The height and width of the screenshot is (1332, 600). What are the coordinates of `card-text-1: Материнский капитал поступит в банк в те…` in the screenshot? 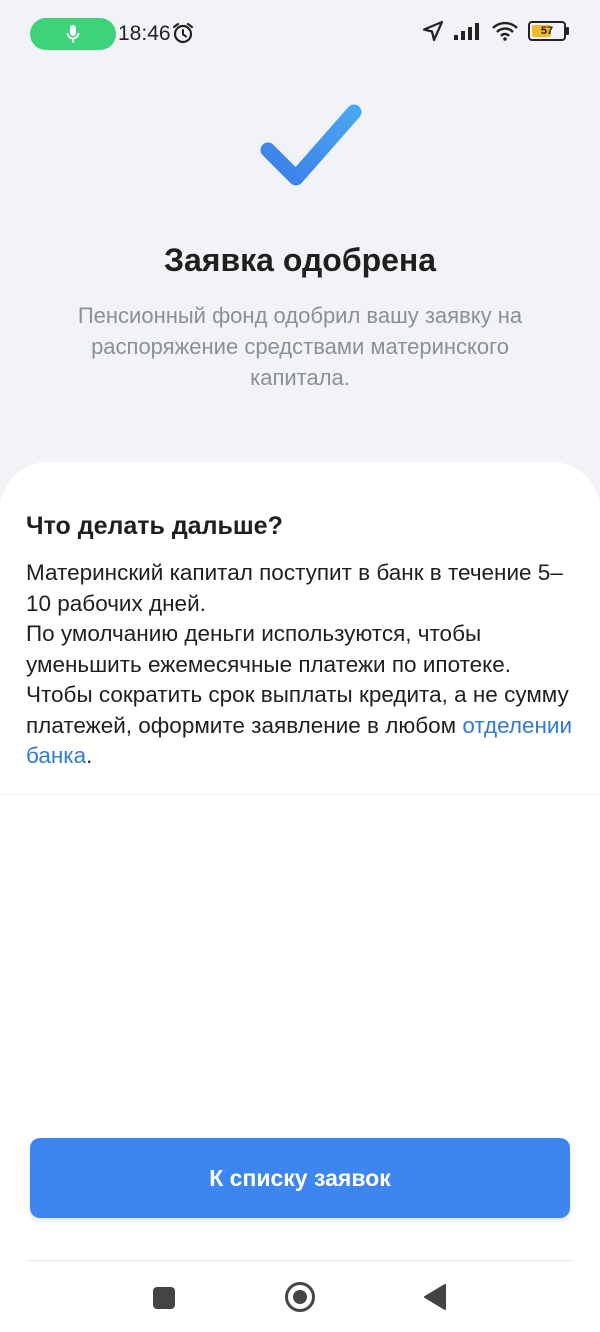 It's located at (294, 588).